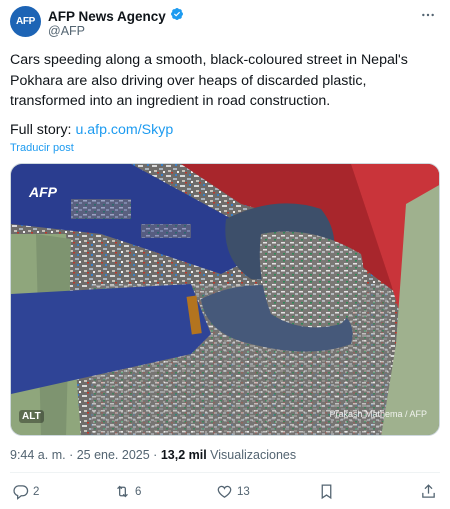  I want to click on full-story-line: Full story: u.afp.com/Skyp, so click(91, 130).